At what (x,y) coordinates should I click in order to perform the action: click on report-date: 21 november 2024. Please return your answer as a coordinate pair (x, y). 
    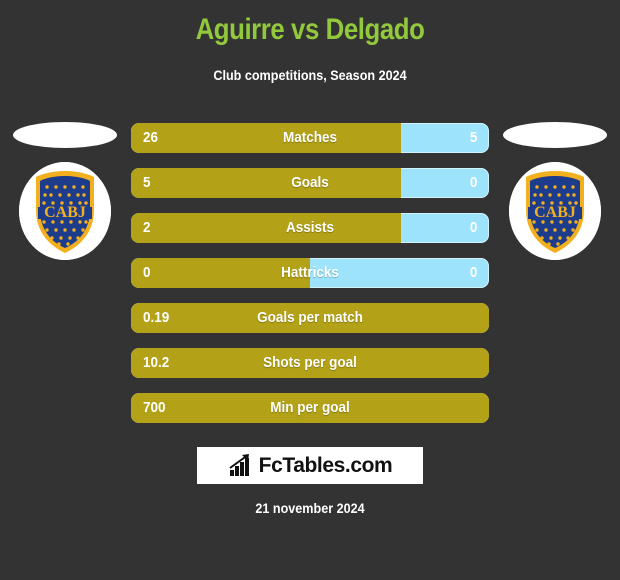
    Looking at the image, I should click on (310, 508).